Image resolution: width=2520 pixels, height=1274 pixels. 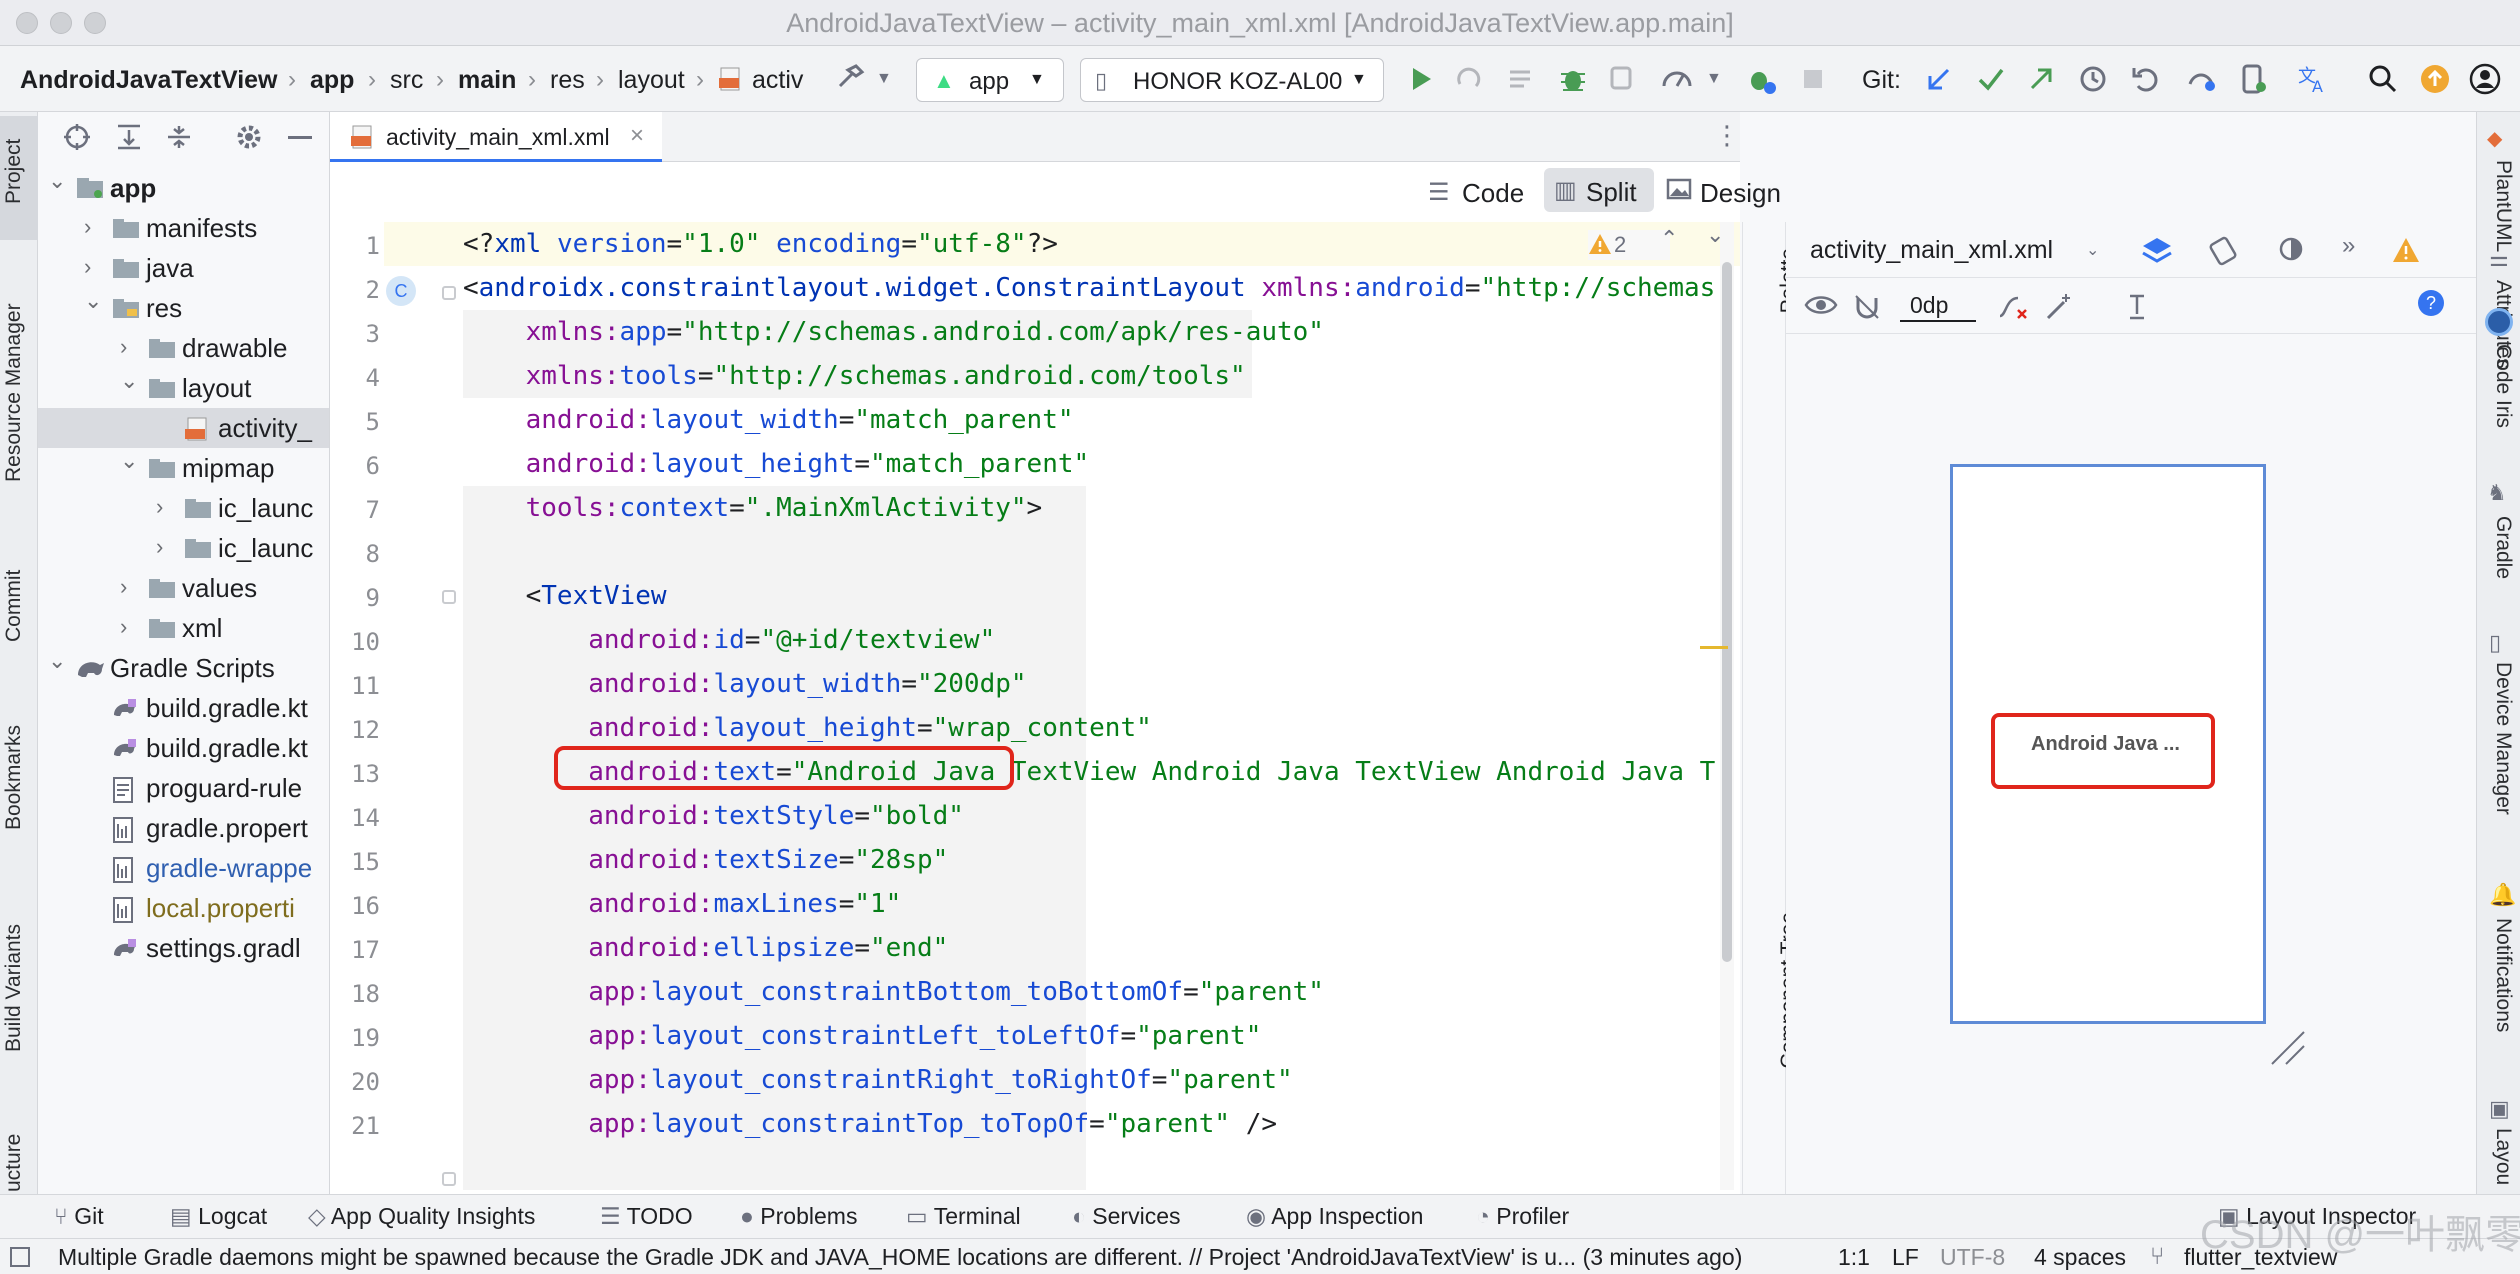 What do you see at coordinates (183, 788) in the screenshot?
I see `tree-item: proguard-rule` at bounding box center [183, 788].